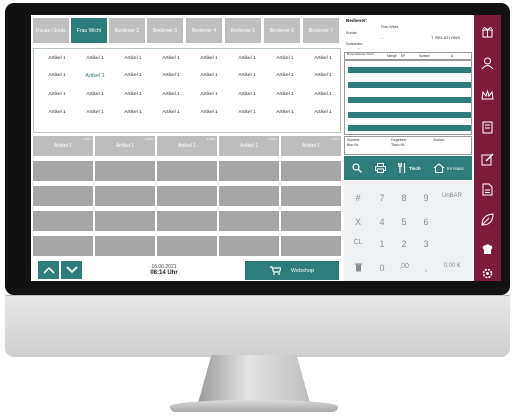  I want to click on keypad-key: 3, so click(426, 244).